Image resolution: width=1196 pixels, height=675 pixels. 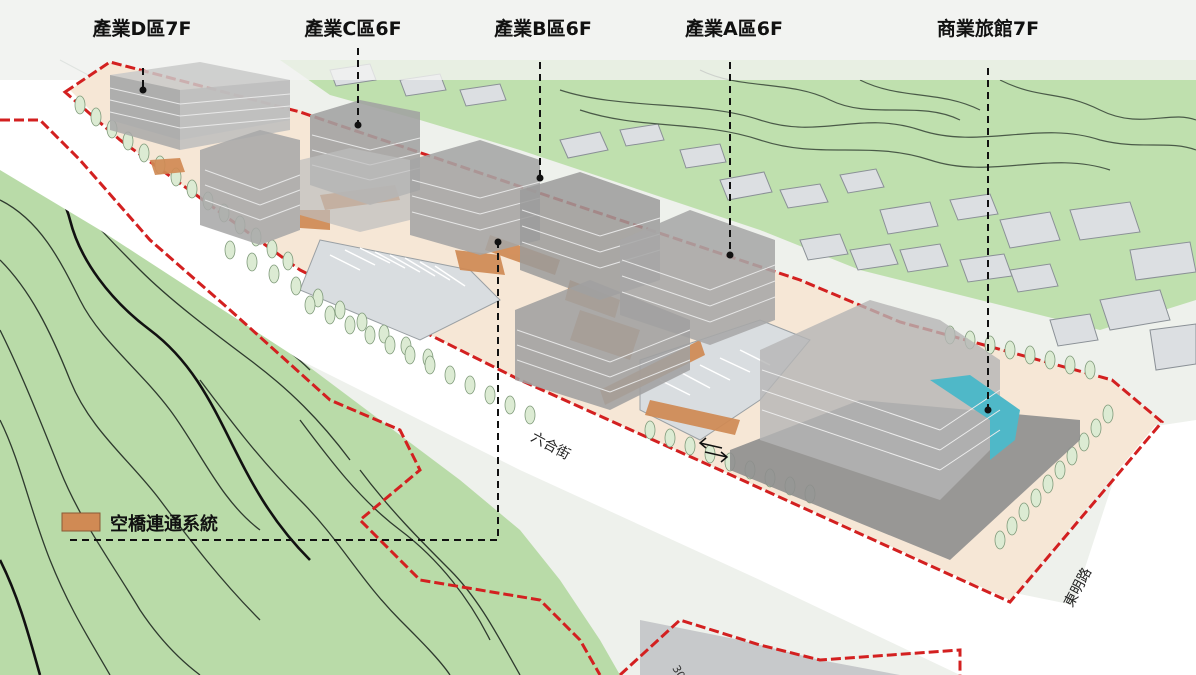 What do you see at coordinates (352, 28) in the screenshot?
I see `label-zone-c: 產業C區6F` at bounding box center [352, 28].